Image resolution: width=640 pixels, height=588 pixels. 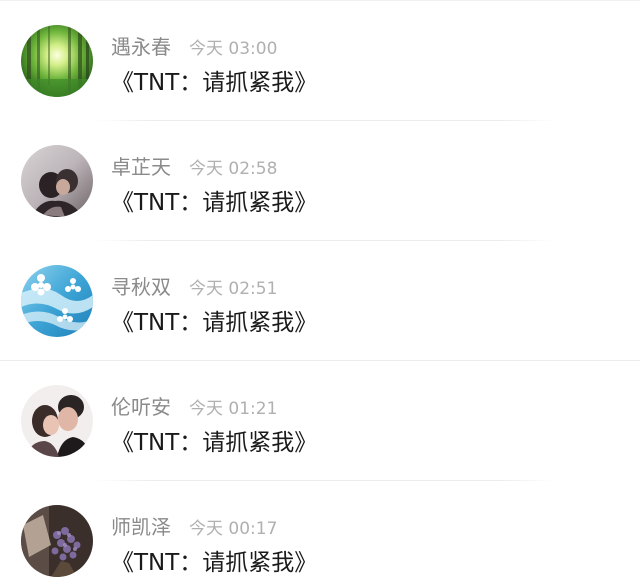 I want to click on message-meta: 卓芷天 今天 02:58, so click(x=194, y=165).